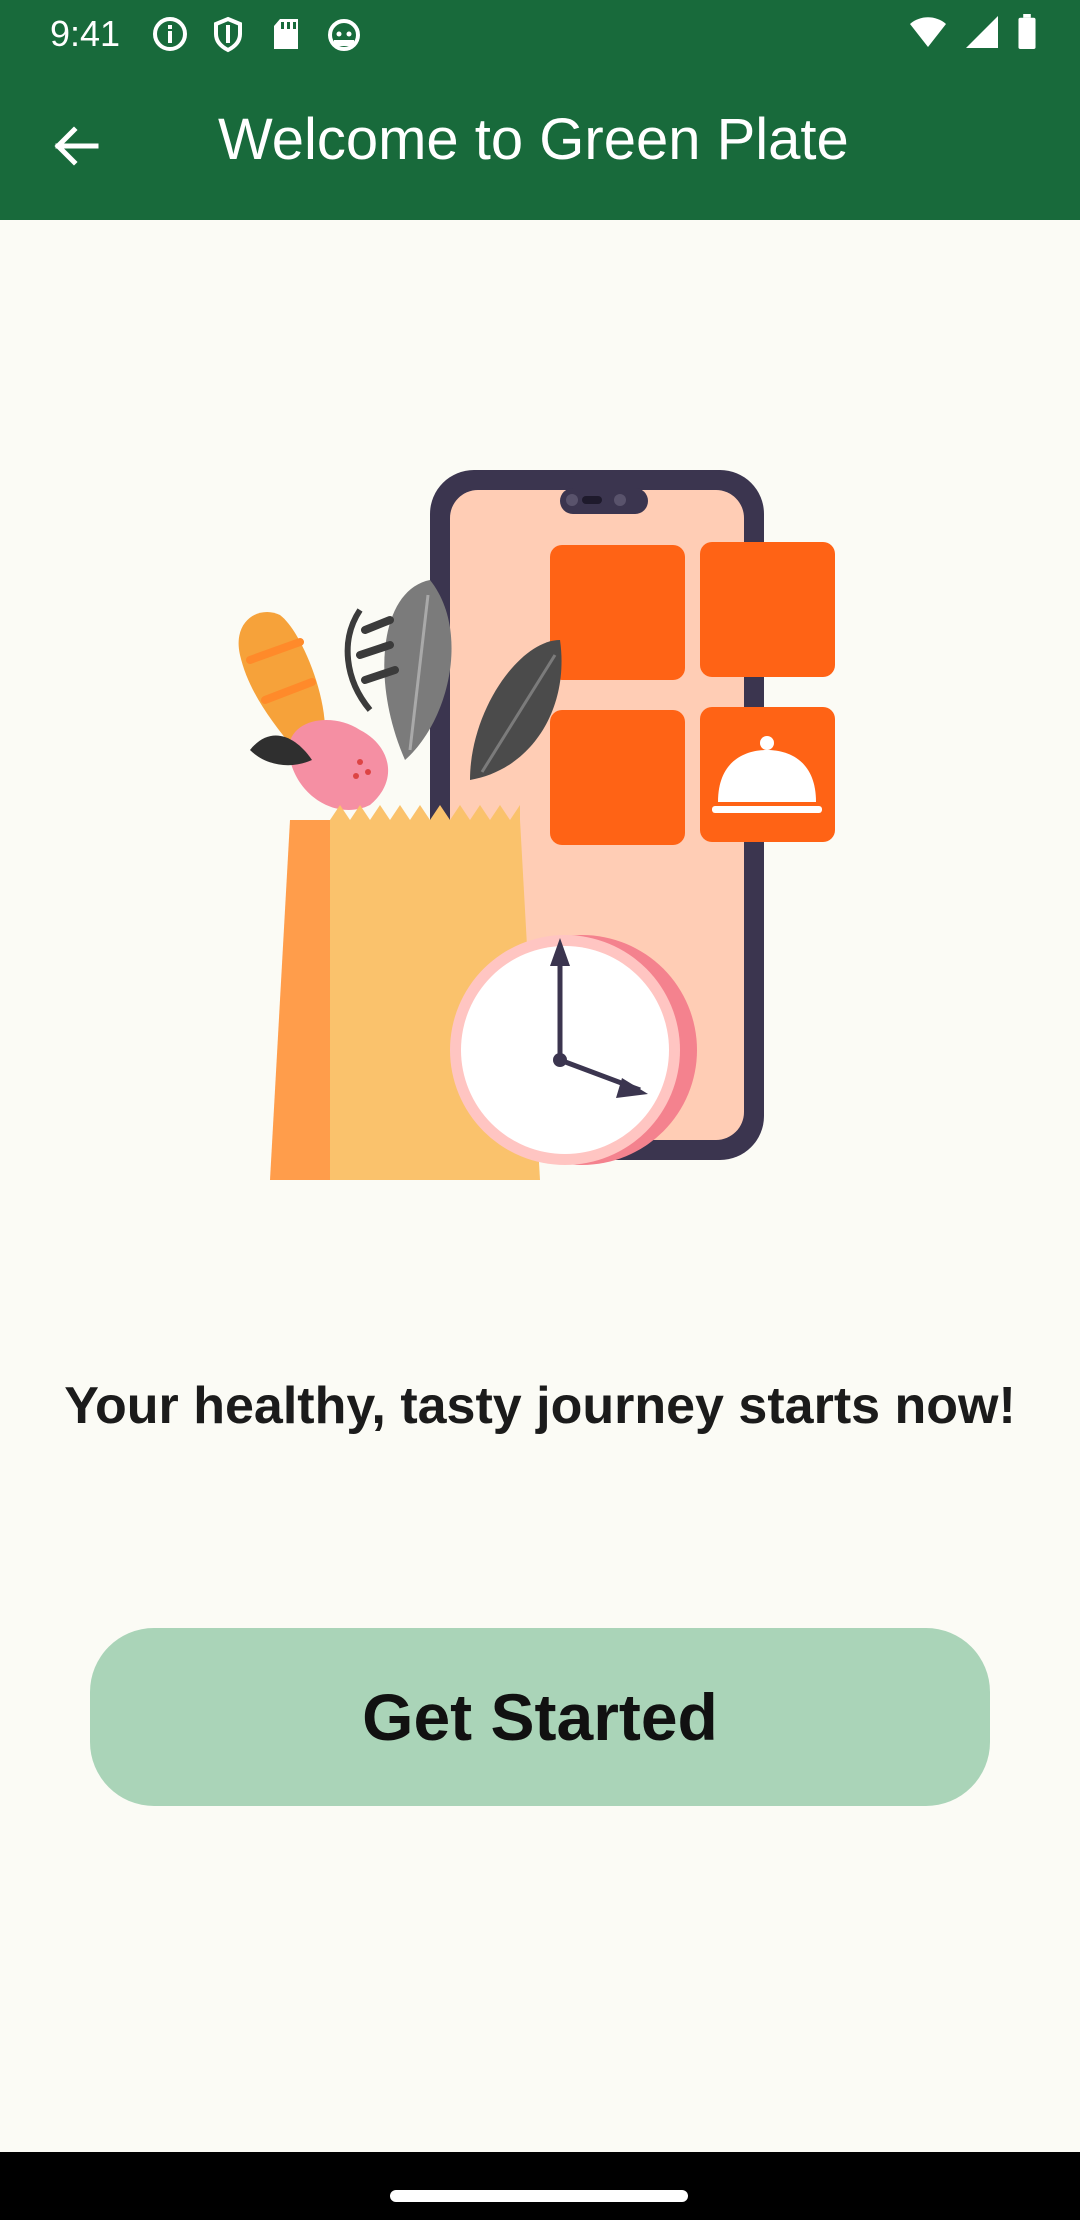  Describe the element at coordinates (540, 2186) in the screenshot. I see `navigation-bar` at that location.